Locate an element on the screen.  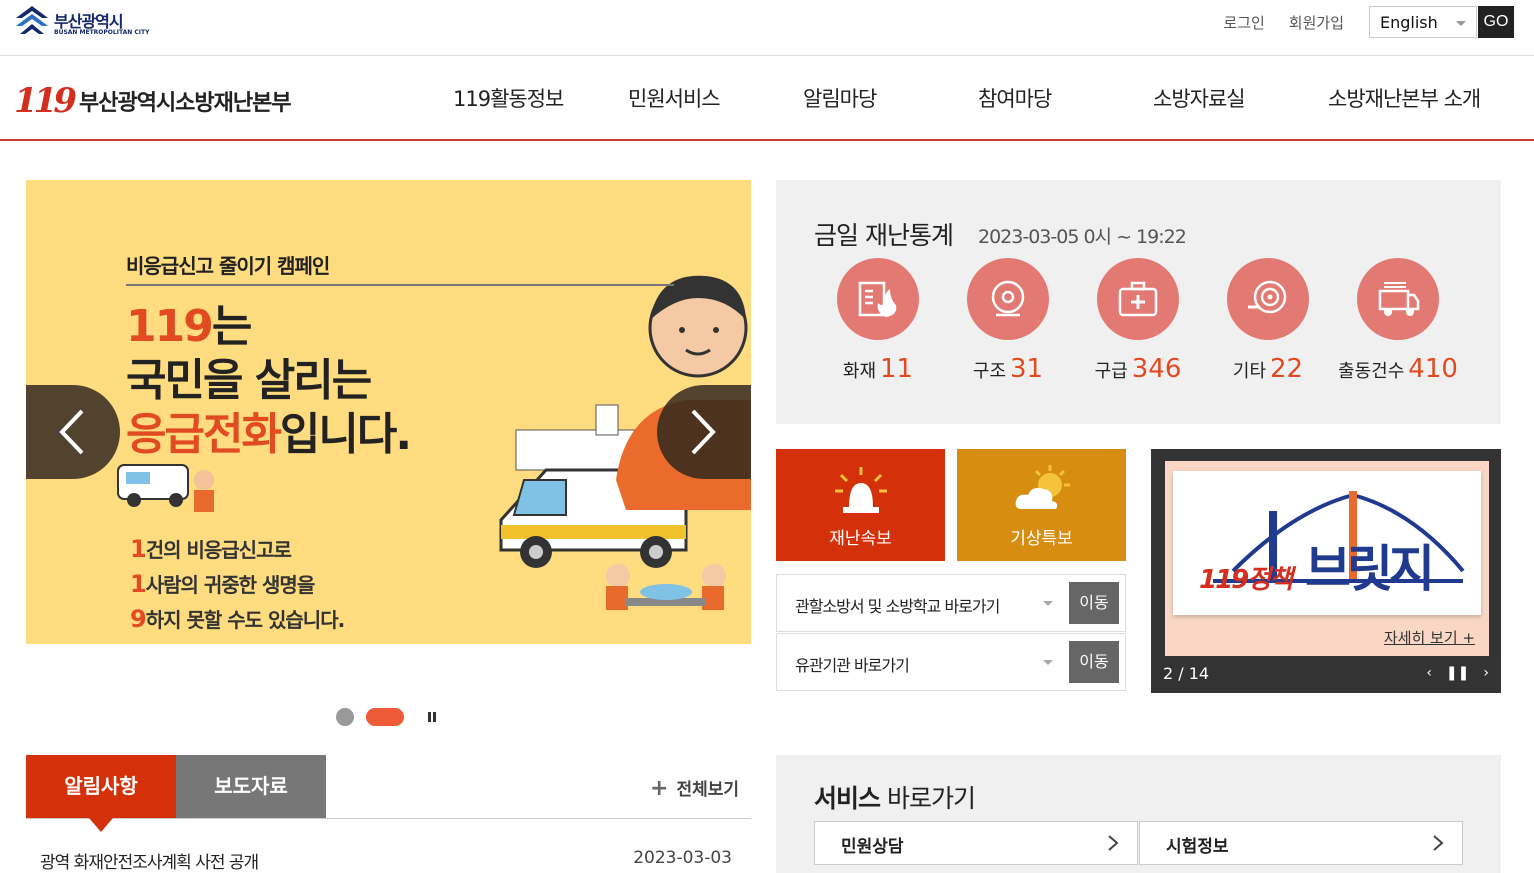
stat-other-label: 기타 is located at coordinates (1249, 371).